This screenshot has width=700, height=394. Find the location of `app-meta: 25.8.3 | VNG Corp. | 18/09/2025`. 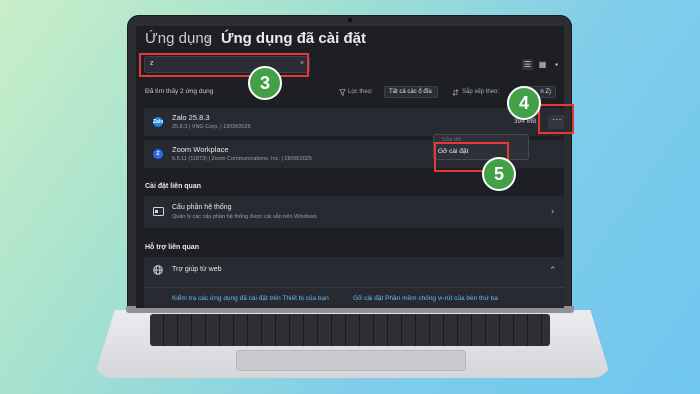

app-meta: 25.8.3 | VNG Corp. | 18/09/2025 is located at coordinates (211, 127).